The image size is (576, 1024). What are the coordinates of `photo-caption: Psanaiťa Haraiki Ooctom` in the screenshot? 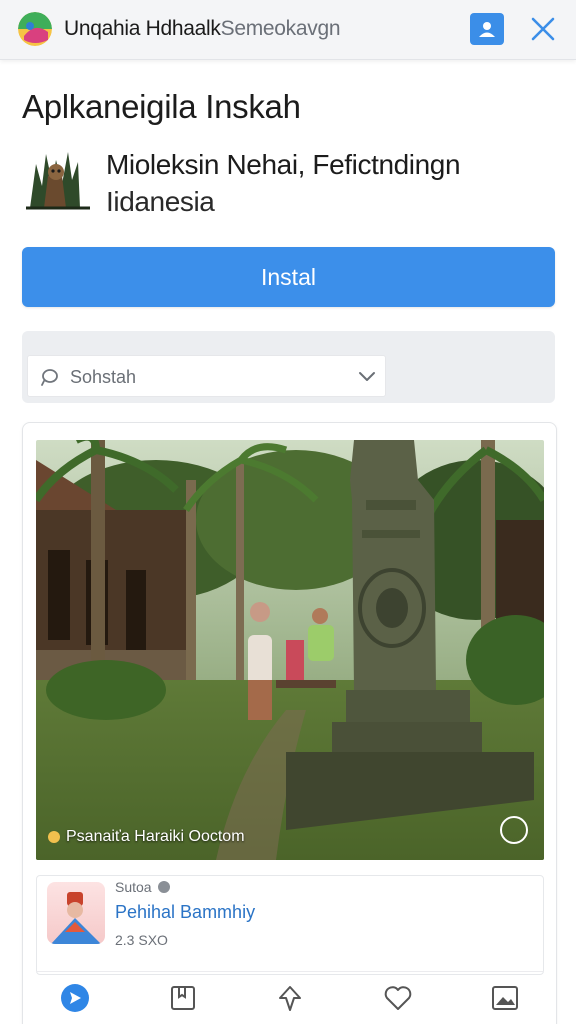 It's located at (146, 837).